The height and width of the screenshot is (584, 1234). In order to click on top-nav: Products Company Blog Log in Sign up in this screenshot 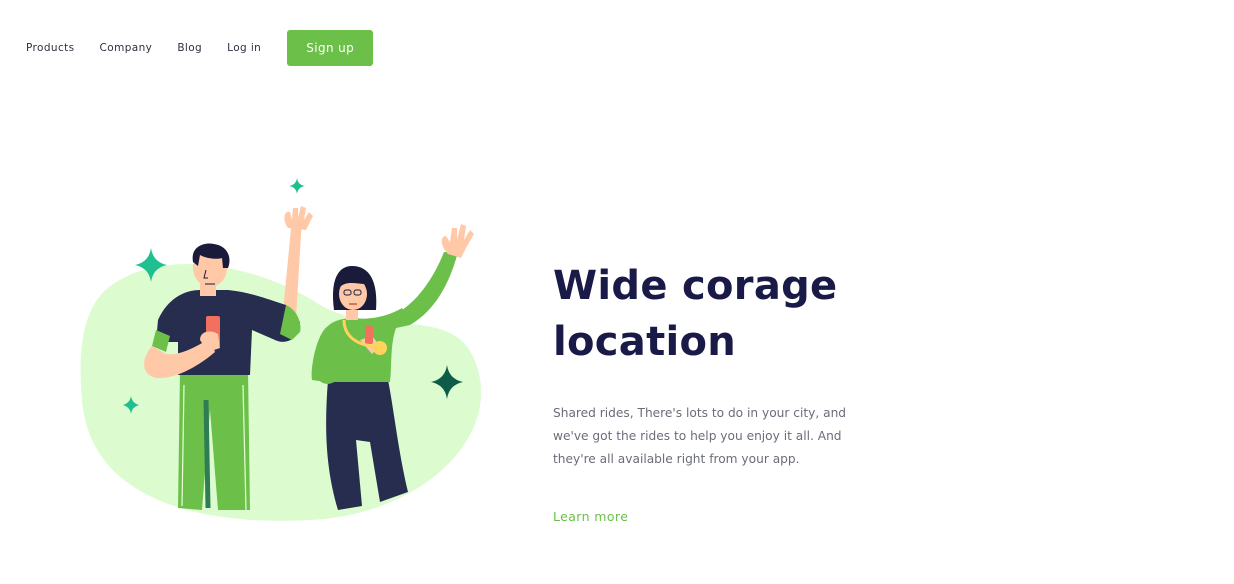, I will do `click(200, 48)`.